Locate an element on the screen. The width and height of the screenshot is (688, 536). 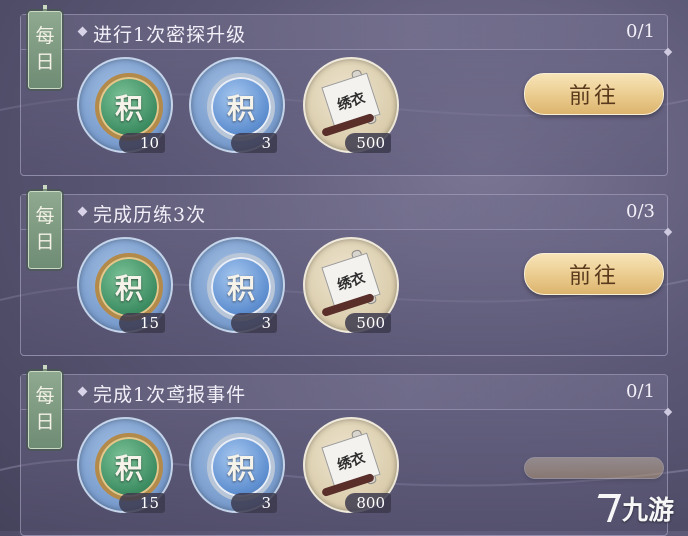
watermark-logo: 九游 is located at coordinates (631, 508).